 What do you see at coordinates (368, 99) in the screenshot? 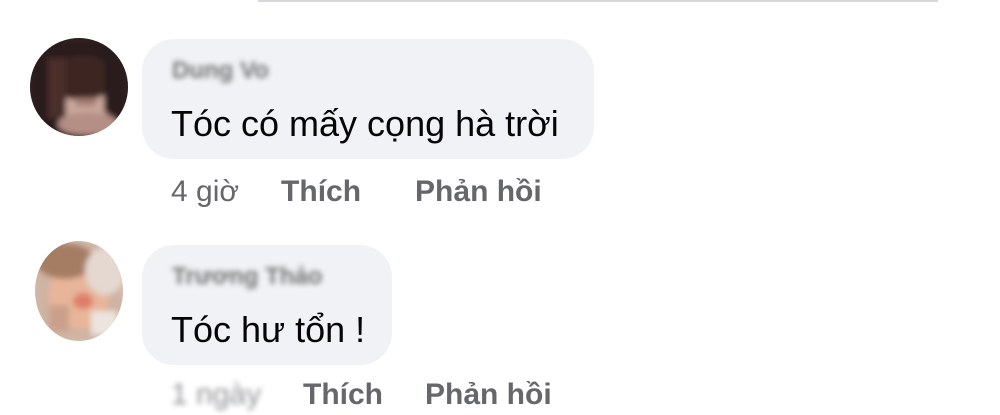
I see `comment-bubble: Dung Vo Tóc có mấy cọng hà trời` at bounding box center [368, 99].